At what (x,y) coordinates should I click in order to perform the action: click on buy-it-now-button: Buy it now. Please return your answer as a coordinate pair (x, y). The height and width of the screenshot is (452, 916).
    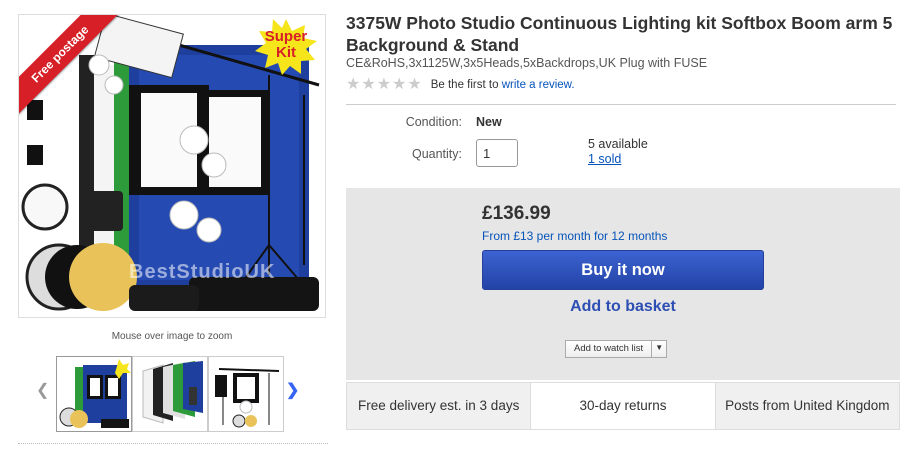
    Looking at the image, I should click on (623, 270).